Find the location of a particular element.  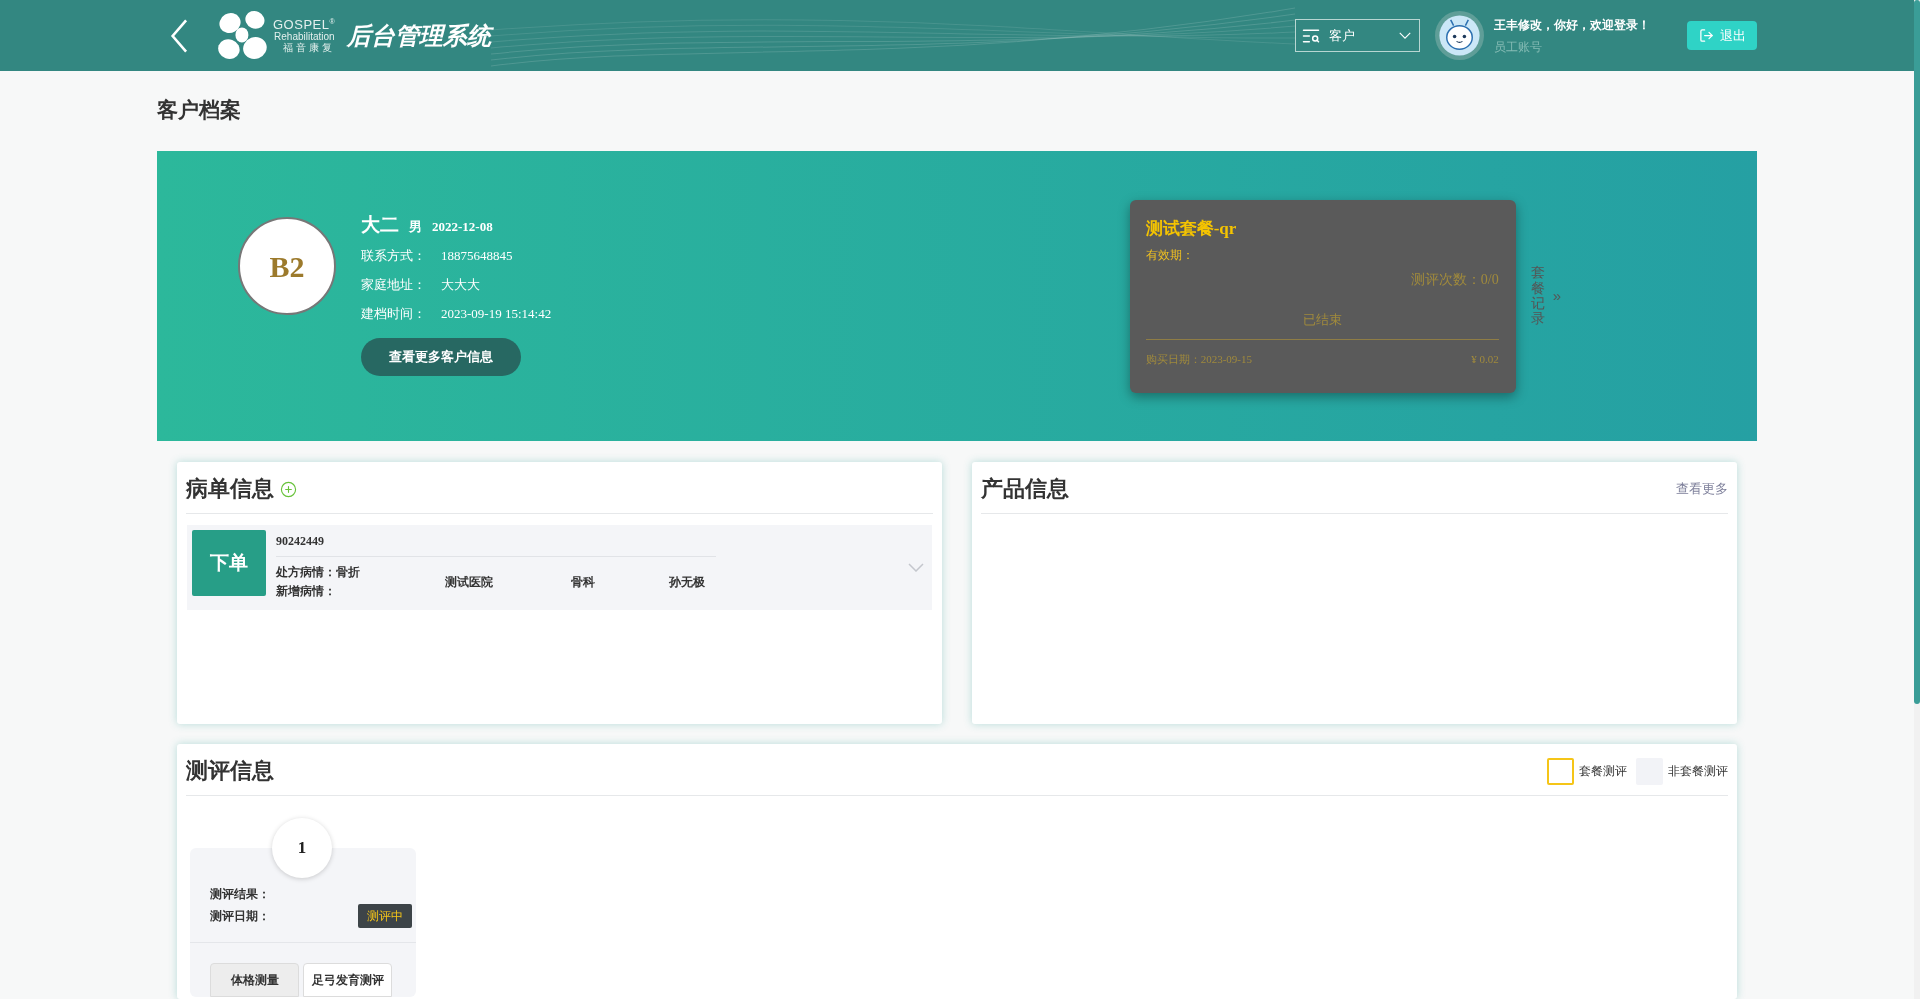

validity-label: 有效期： is located at coordinates (1169, 255).